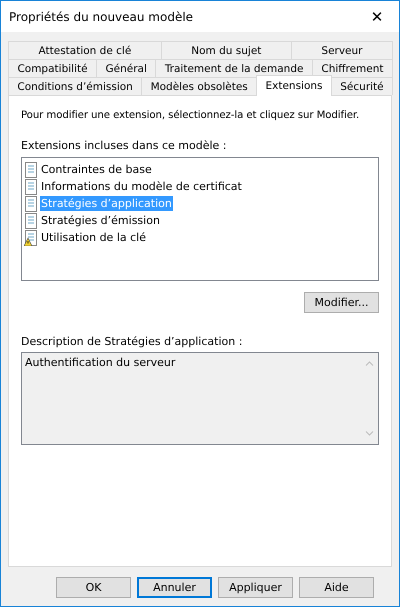  What do you see at coordinates (377, 17) in the screenshot?
I see `close-button: ✕` at bounding box center [377, 17].